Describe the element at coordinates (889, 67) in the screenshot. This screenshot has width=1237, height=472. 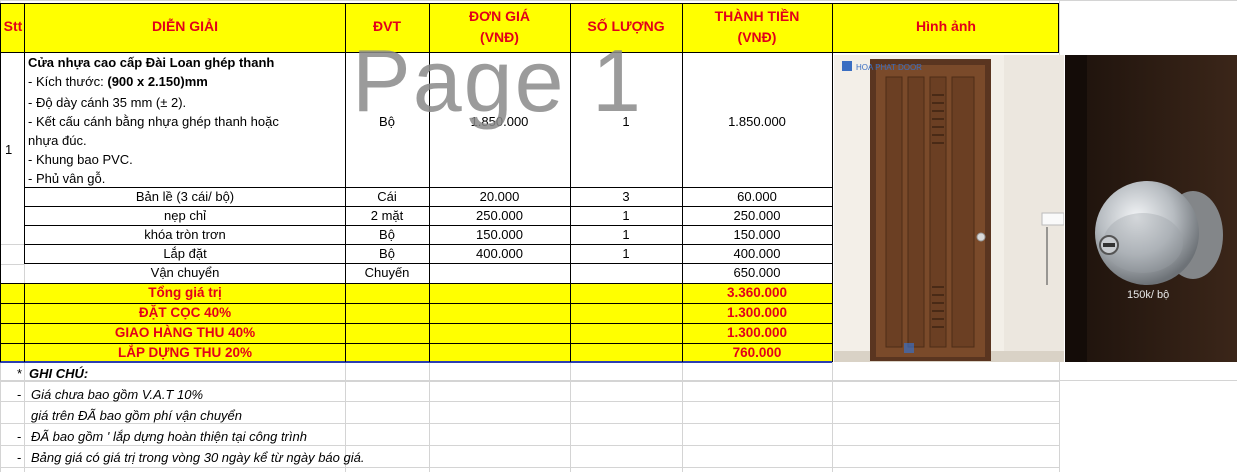
I see `svg-text: HOA PHAT DOOR` at that location.